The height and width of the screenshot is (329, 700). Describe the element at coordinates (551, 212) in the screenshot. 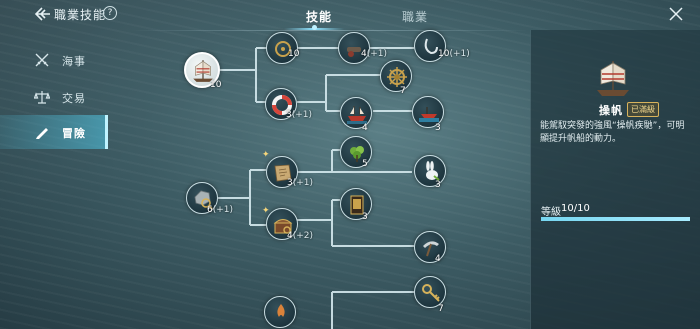

I see `level-label: 等級` at that location.